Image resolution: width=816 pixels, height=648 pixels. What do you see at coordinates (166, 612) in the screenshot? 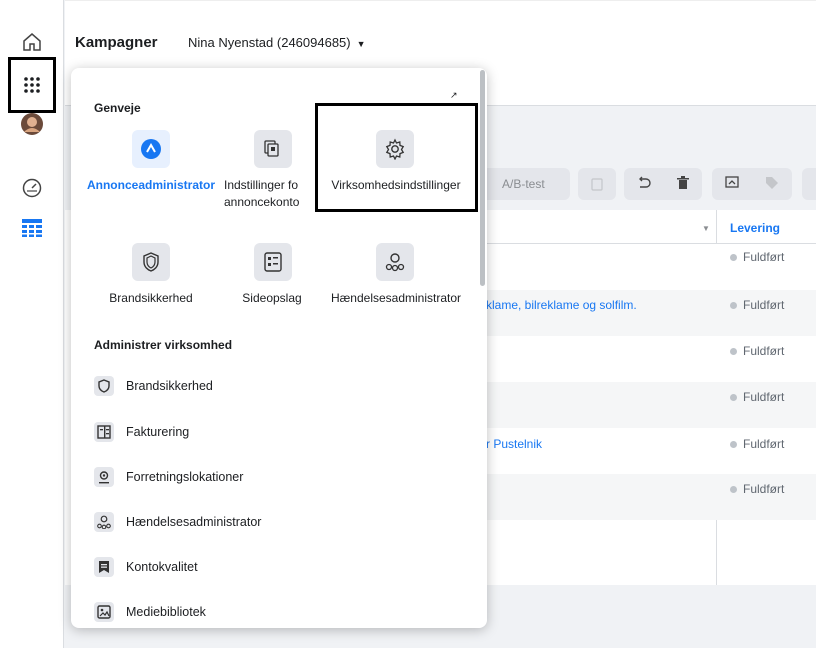
I see `menu-item-label: Mediebibliotek` at bounding box center [166, 612].